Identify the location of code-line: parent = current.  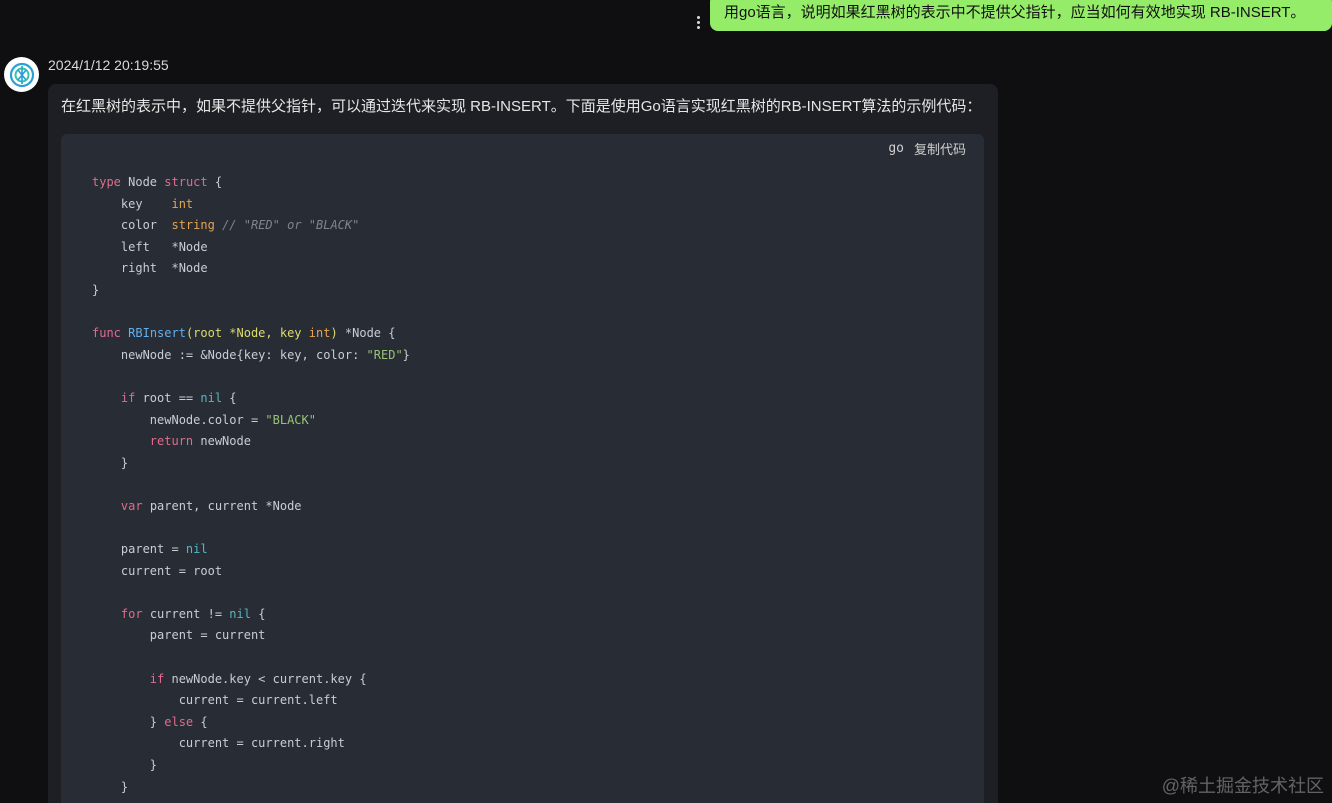
(251, 636).